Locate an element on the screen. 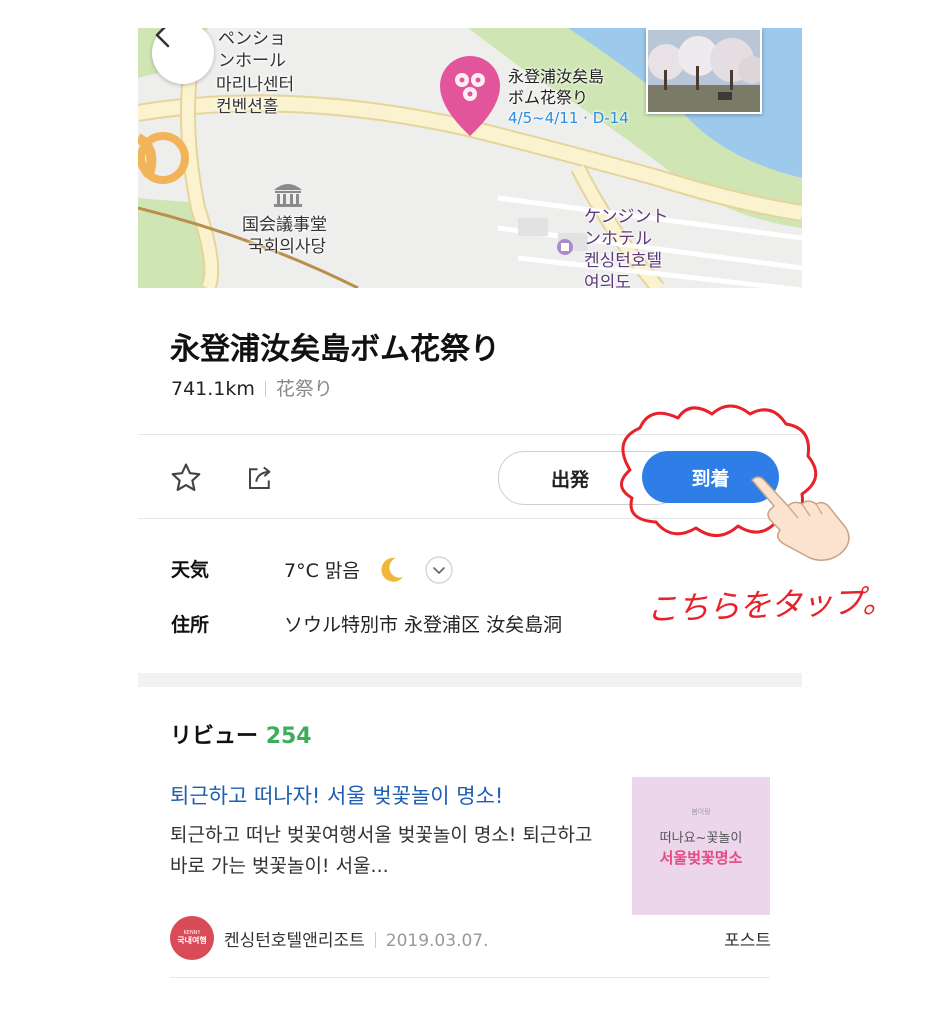 This screenshot has height=1024, width=940. address-label: 住所 is located at coordinates (190, 625).